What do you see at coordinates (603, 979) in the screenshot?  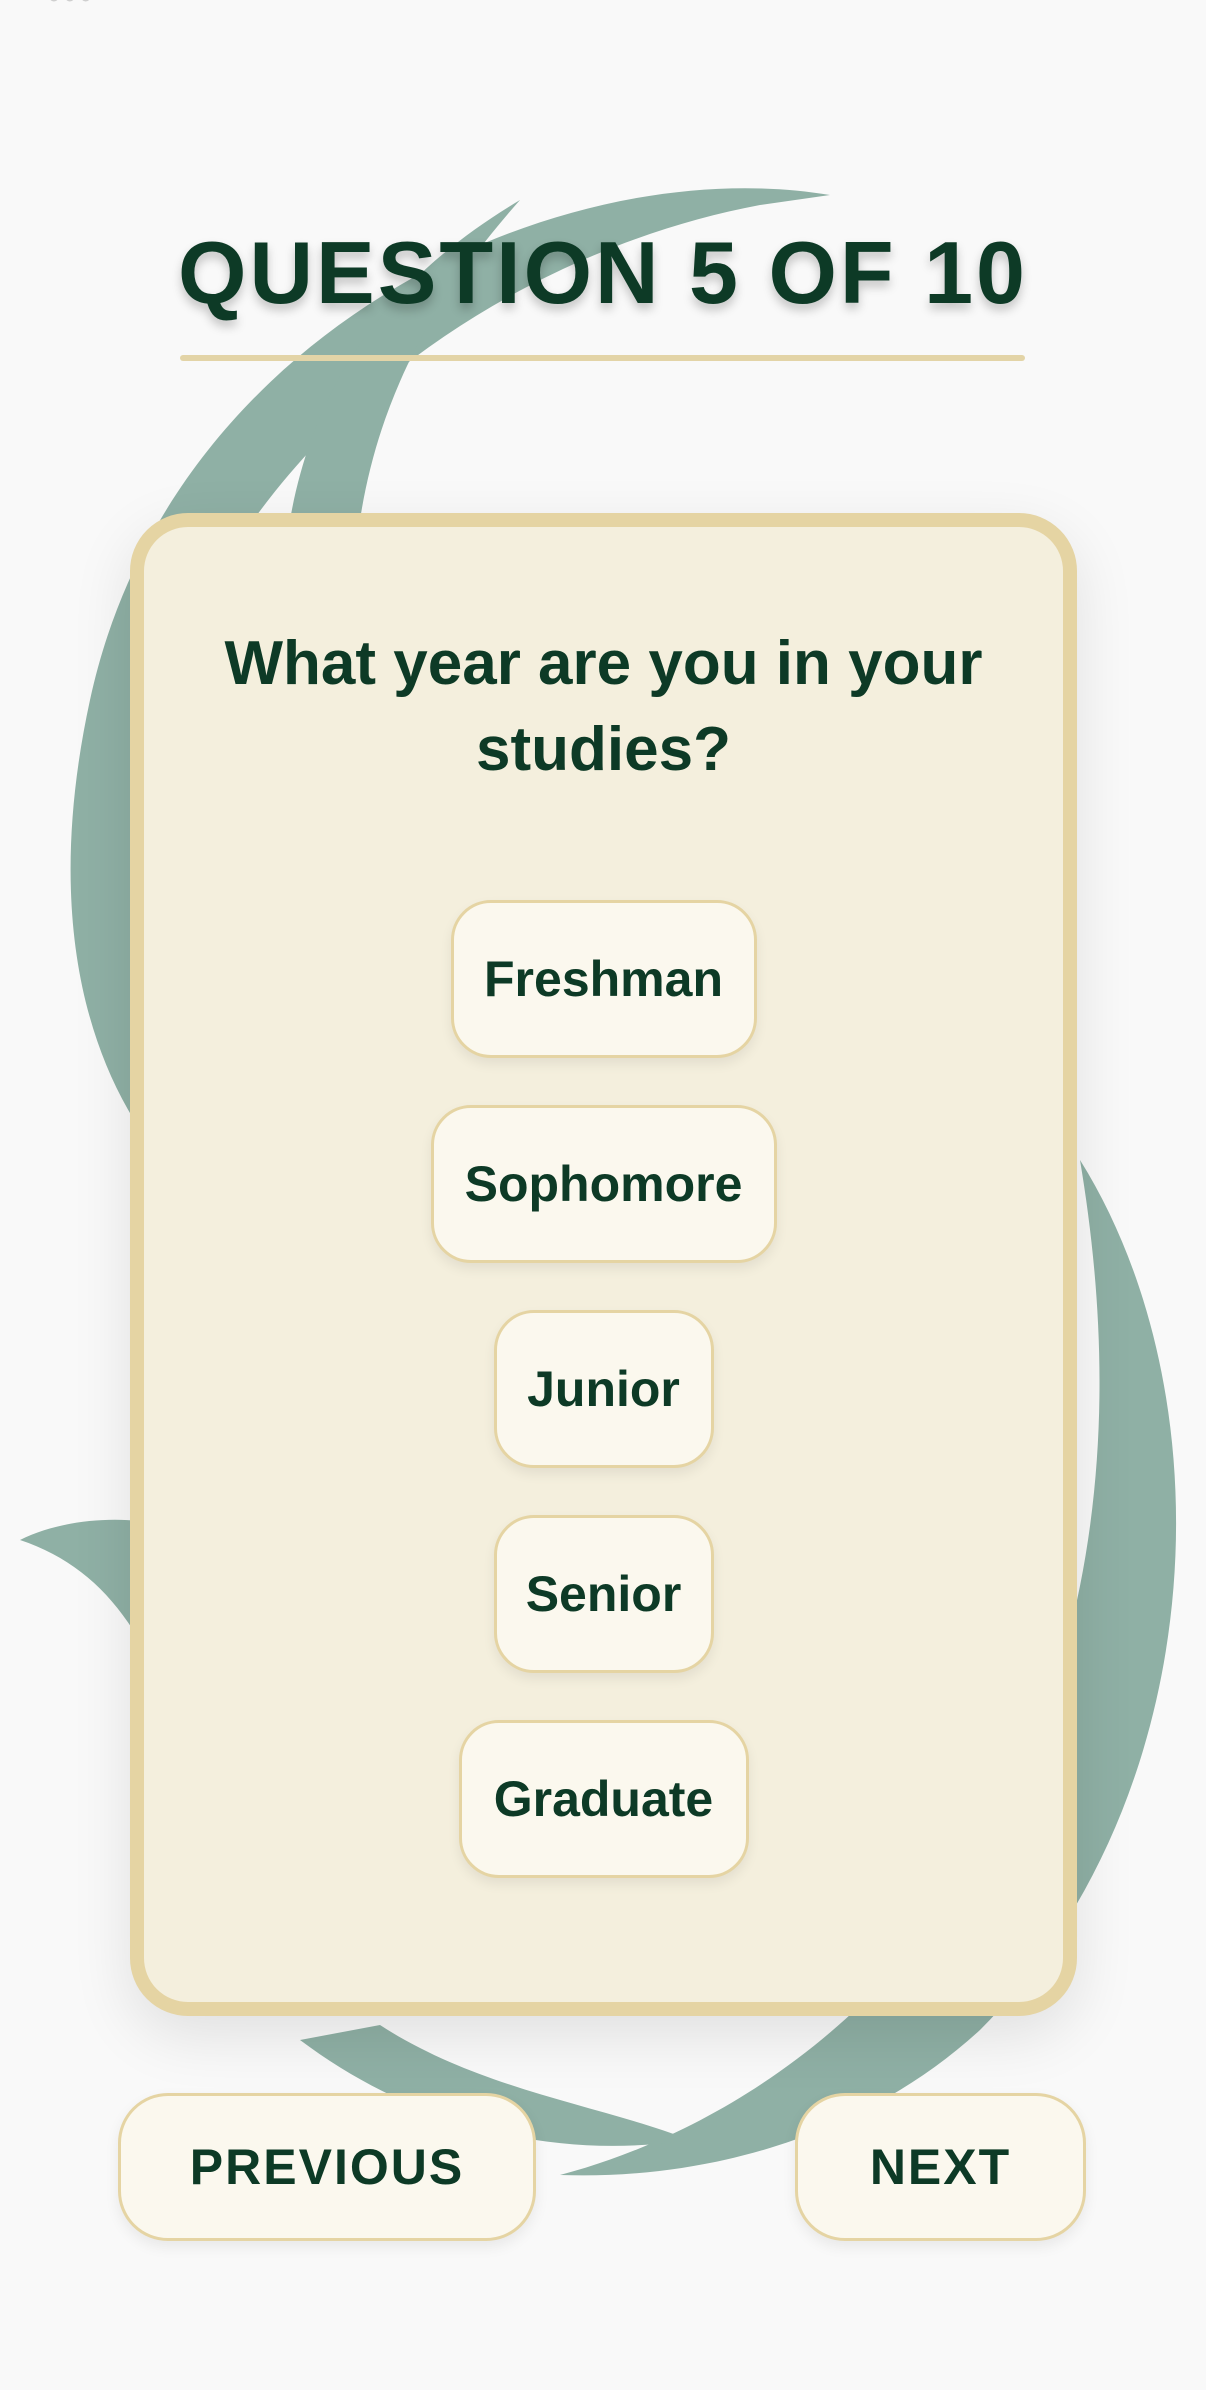 I see `option-freshman-button: Freshman` at bounding box center [603, 979].